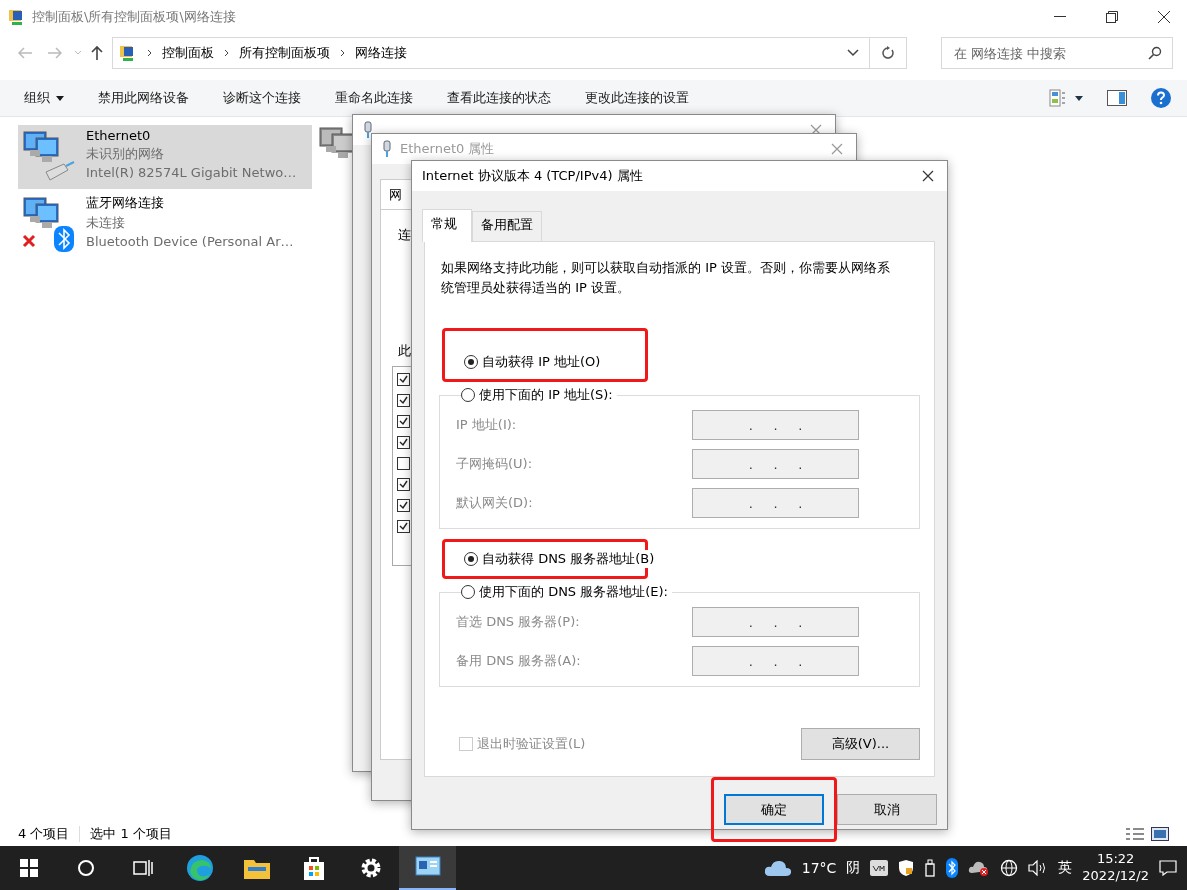  I want to click on up-arrow-icon, so click(97, 53).